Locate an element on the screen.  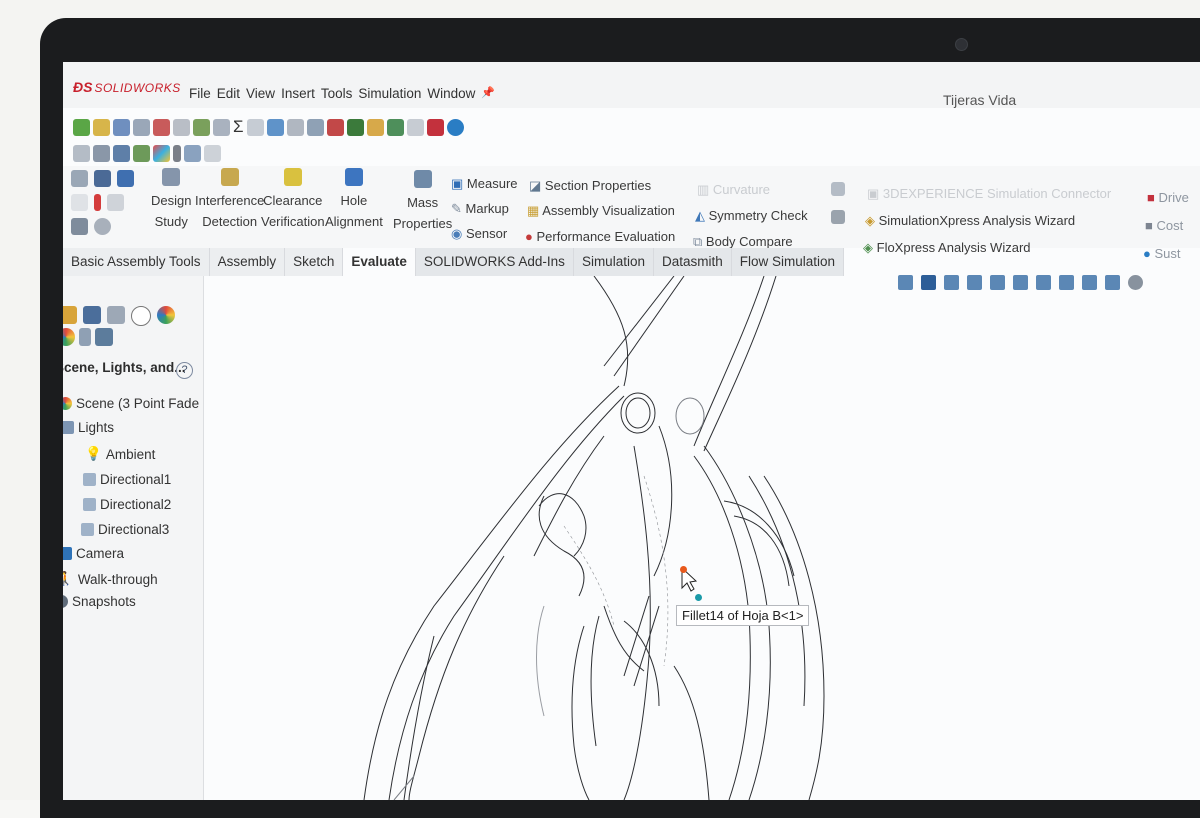
tree-item-directional1: Directional1 is located at coordinates (127, 479).